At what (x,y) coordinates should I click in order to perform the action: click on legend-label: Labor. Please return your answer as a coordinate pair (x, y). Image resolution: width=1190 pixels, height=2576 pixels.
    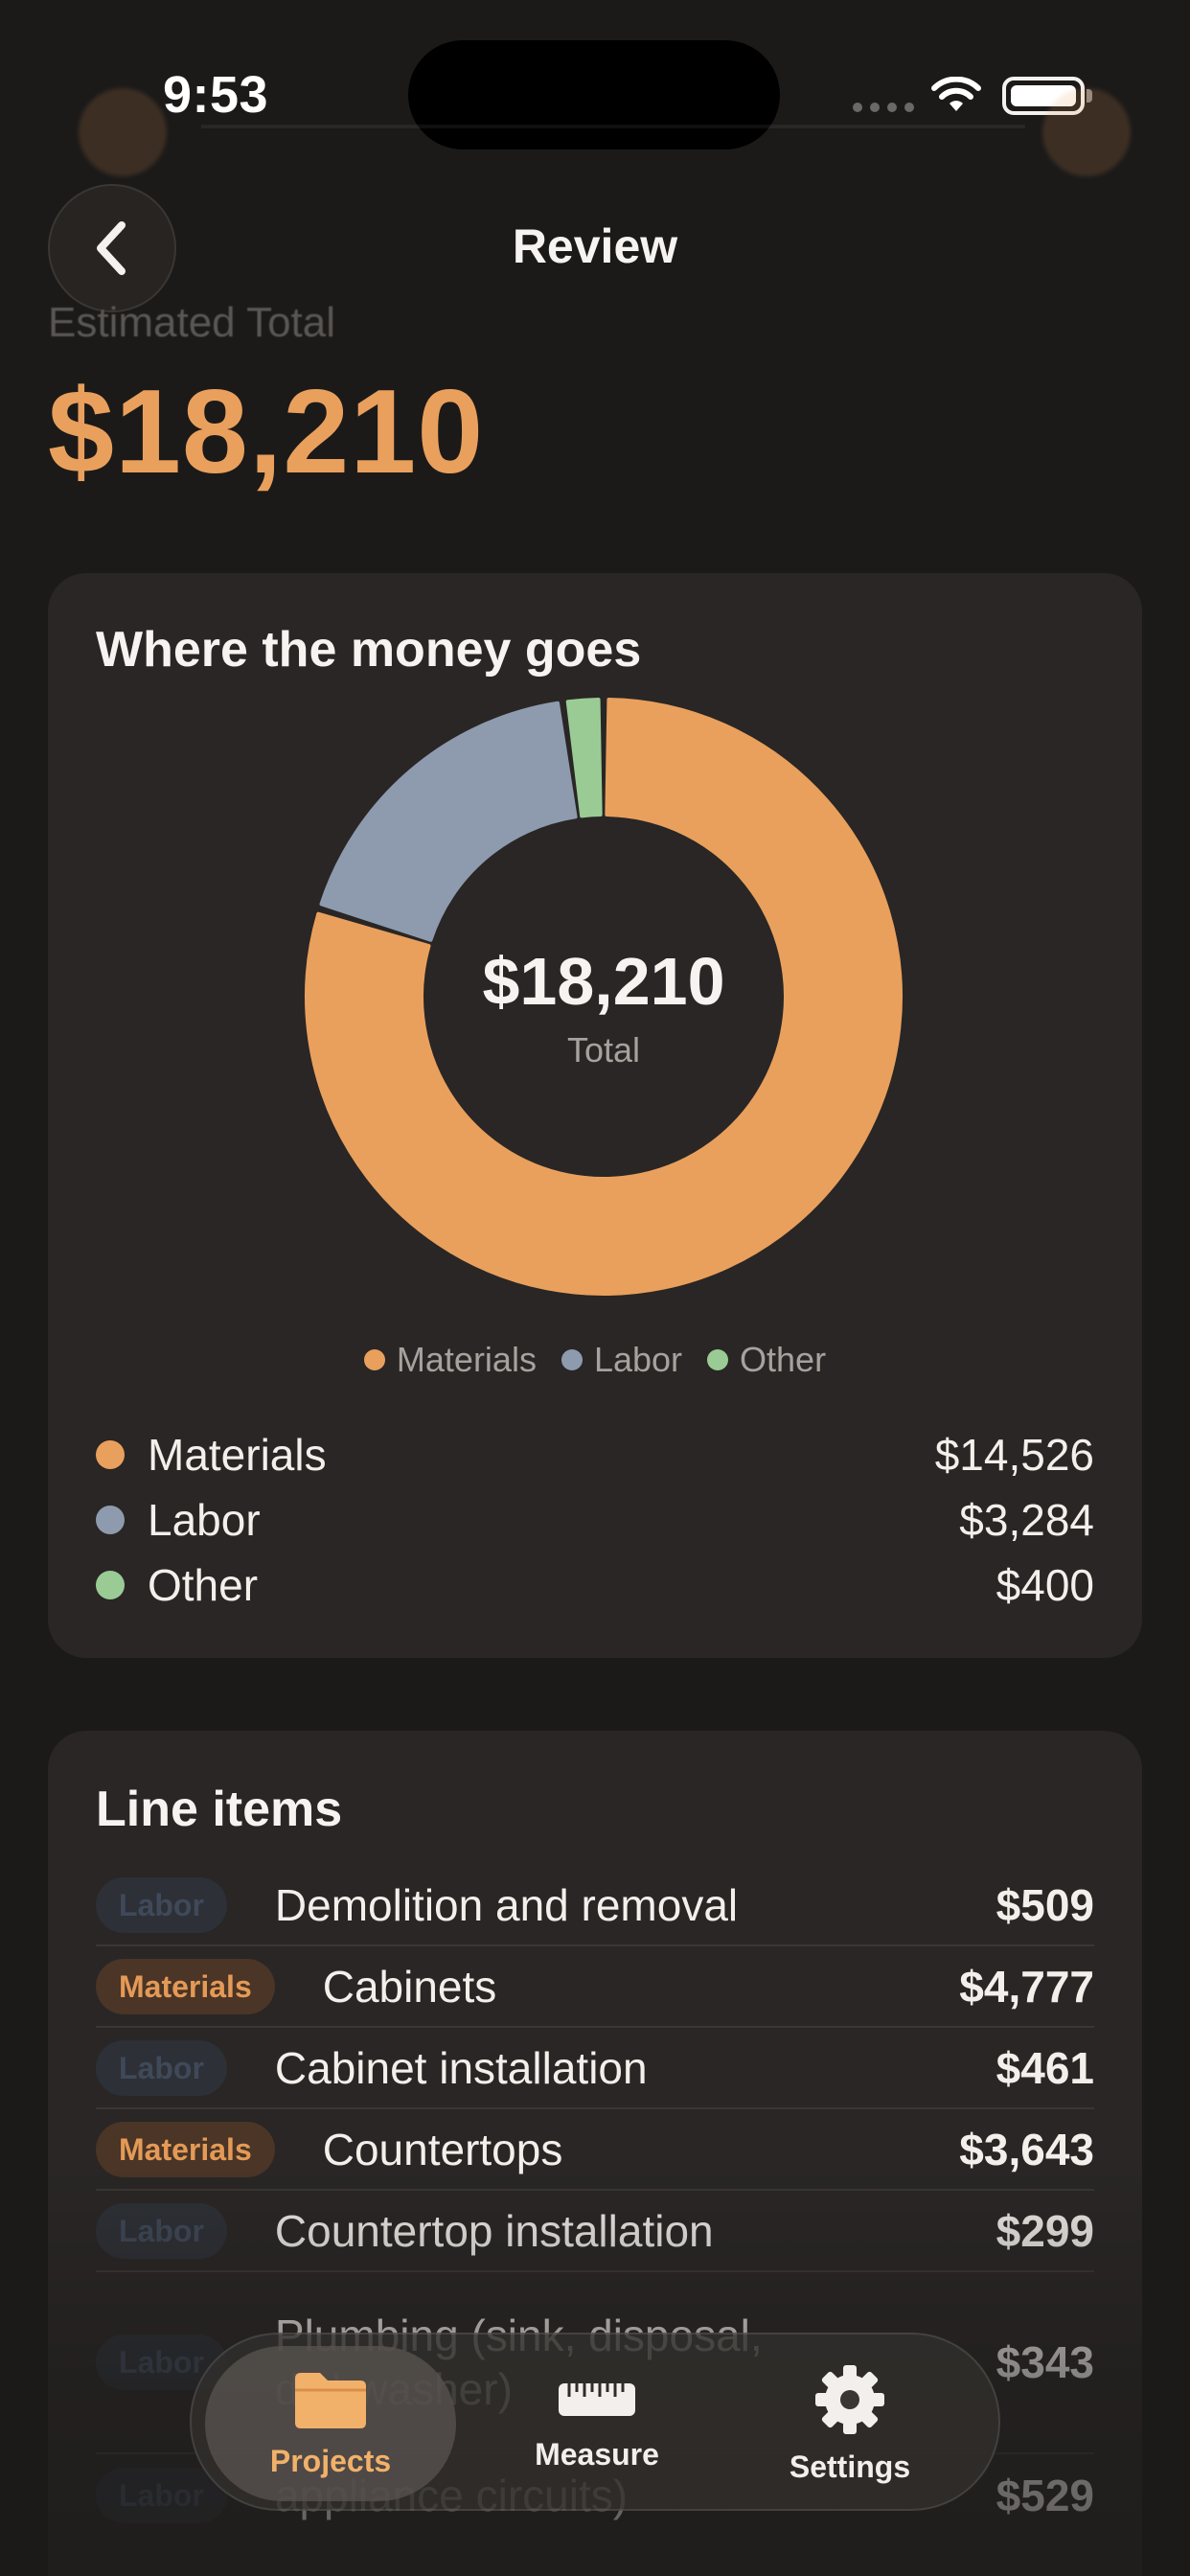
    Looking at the image, I should click on (638, 1359).